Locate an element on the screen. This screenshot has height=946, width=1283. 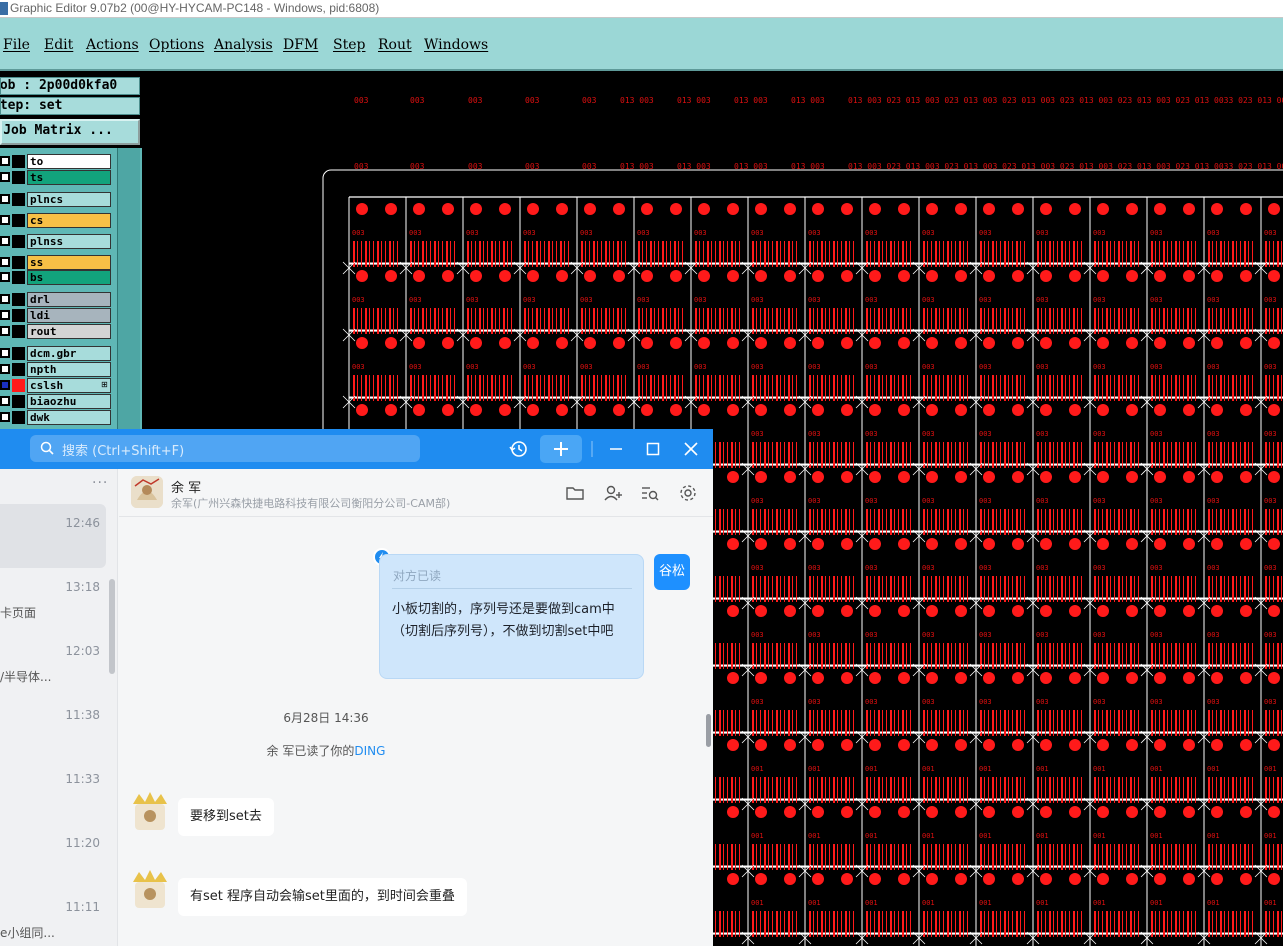
layer-name: to is located at coordinates (69, 161).